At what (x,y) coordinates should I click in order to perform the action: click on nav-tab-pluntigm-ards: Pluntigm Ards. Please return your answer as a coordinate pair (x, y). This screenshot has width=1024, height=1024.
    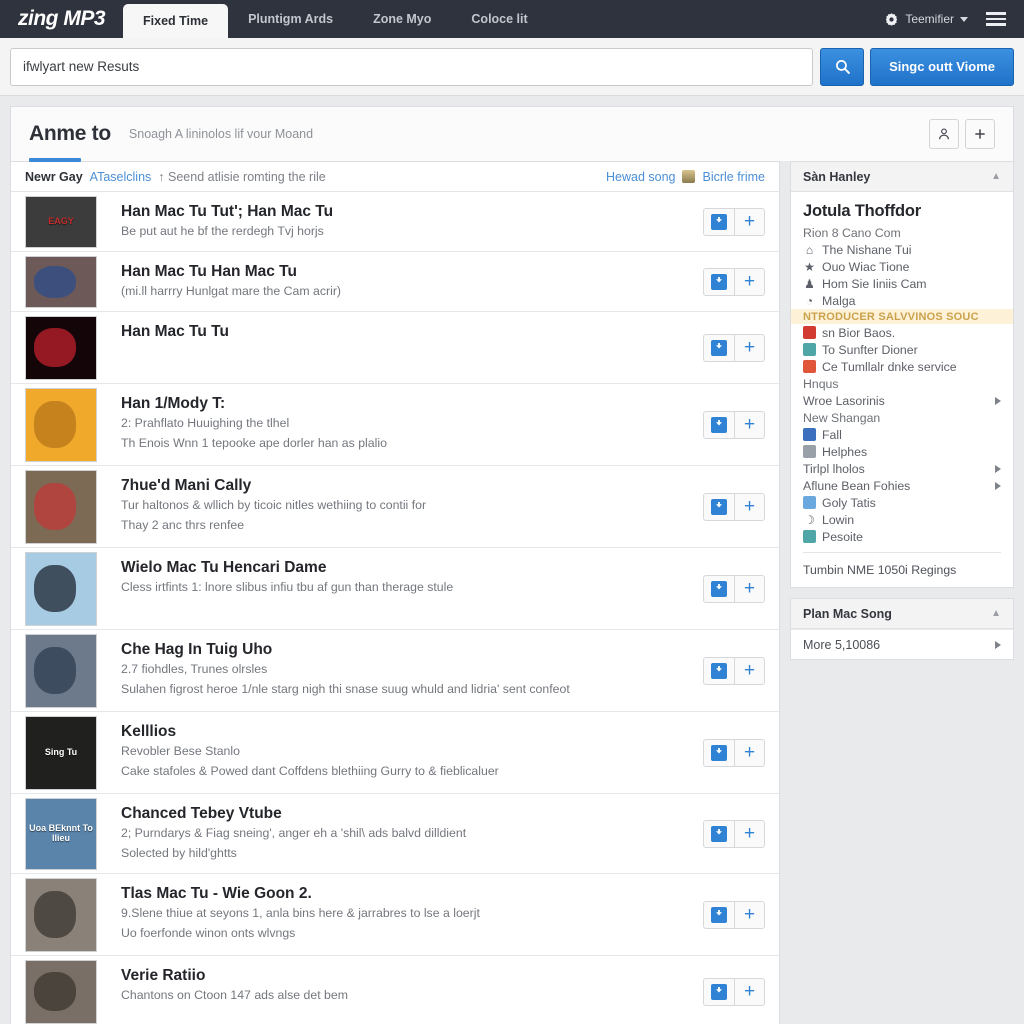
    Looking at the image, I should click on (290, 19).